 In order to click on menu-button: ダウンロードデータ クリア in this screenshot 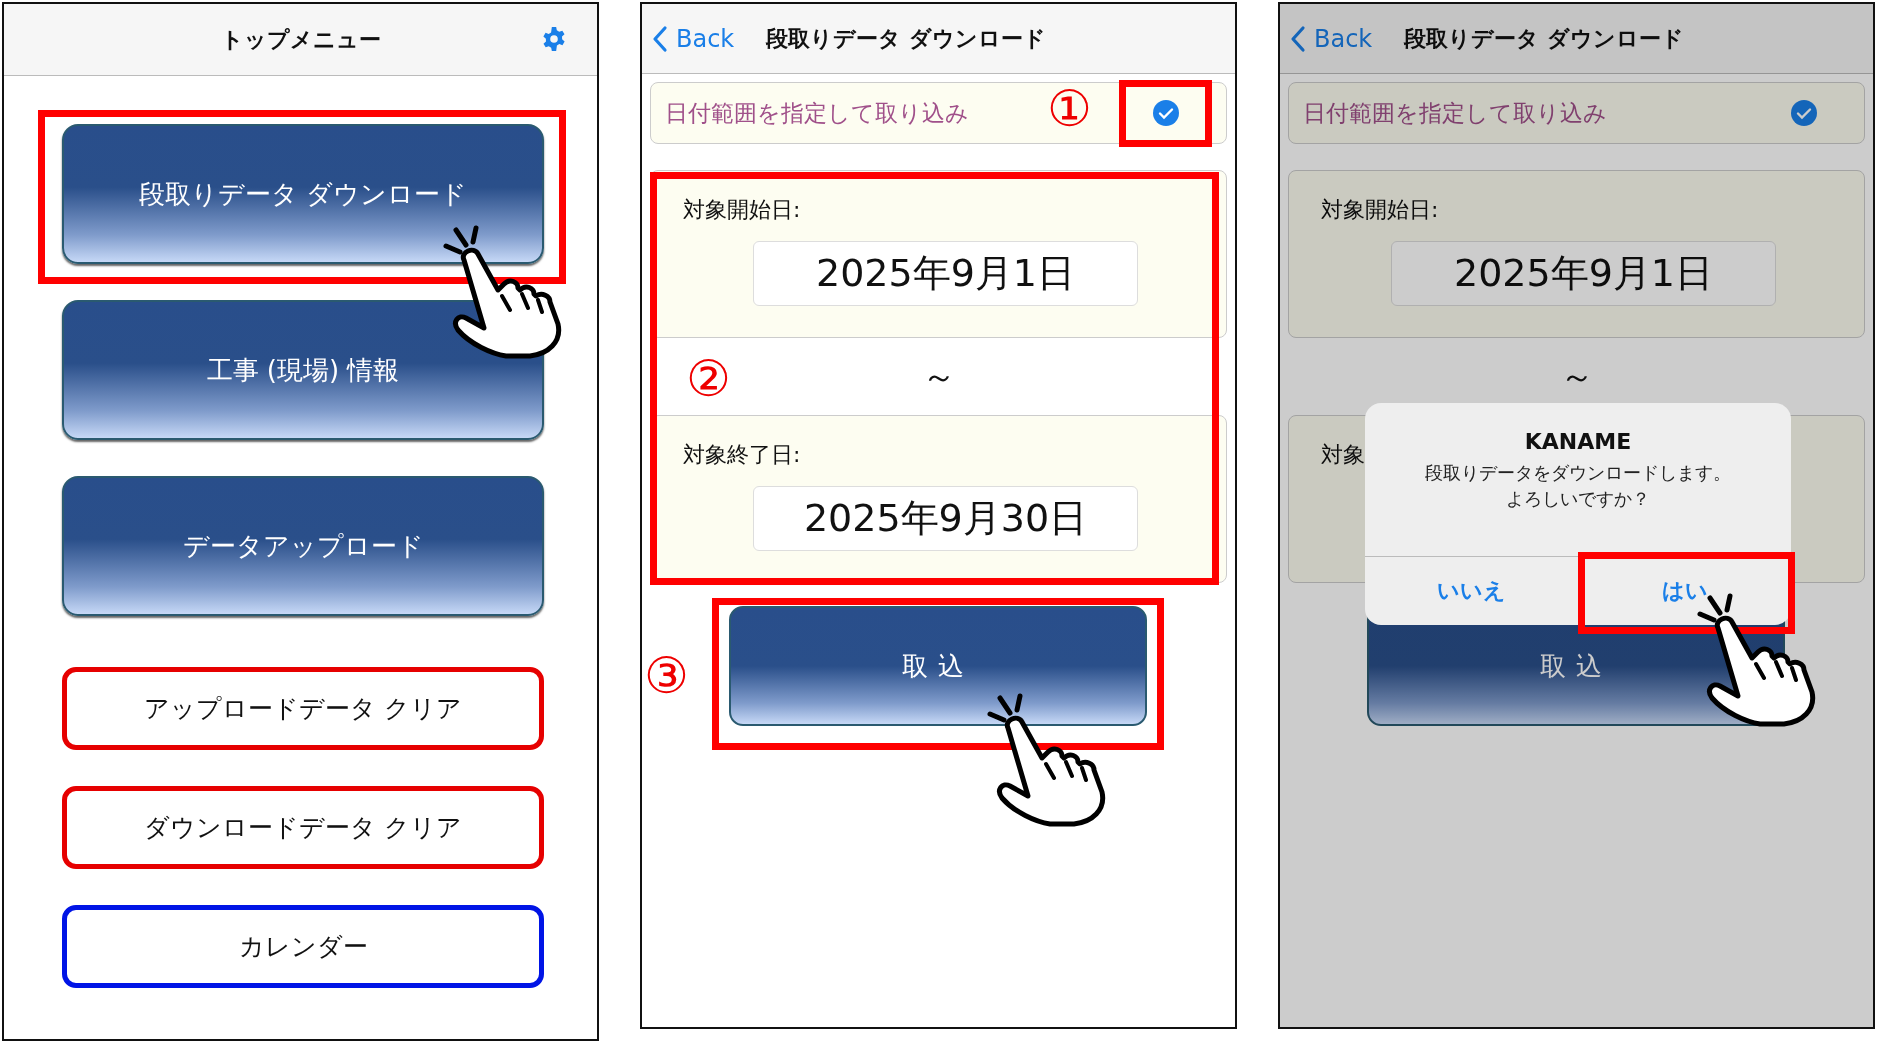, I will do `click(303, 827)`.